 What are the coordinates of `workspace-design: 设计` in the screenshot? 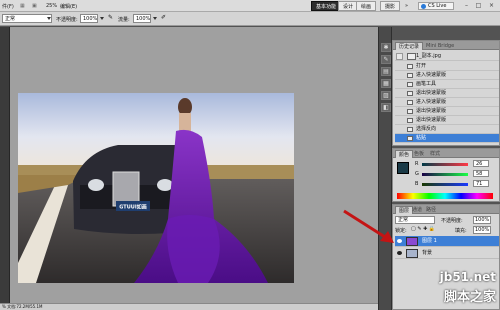 It's located at (348, 6).